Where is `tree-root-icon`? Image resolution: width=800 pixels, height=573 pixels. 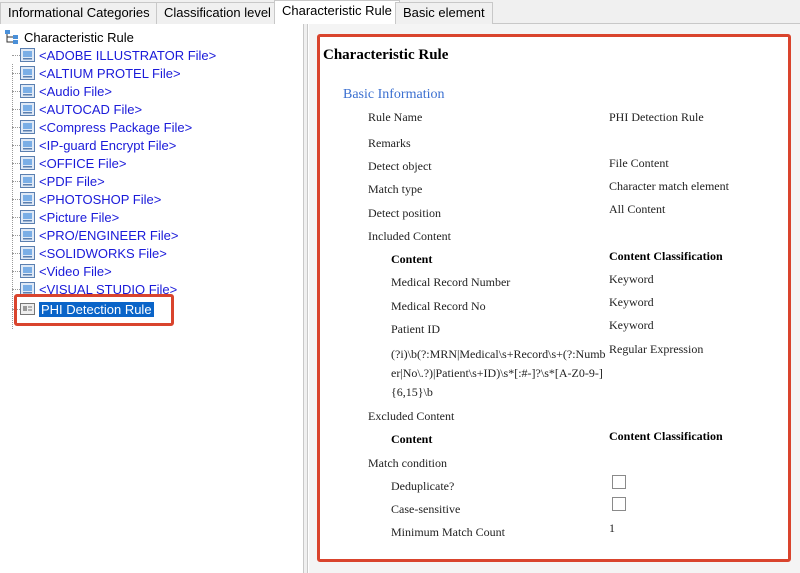
tree-root-icon is located at coordinates (12, 37).